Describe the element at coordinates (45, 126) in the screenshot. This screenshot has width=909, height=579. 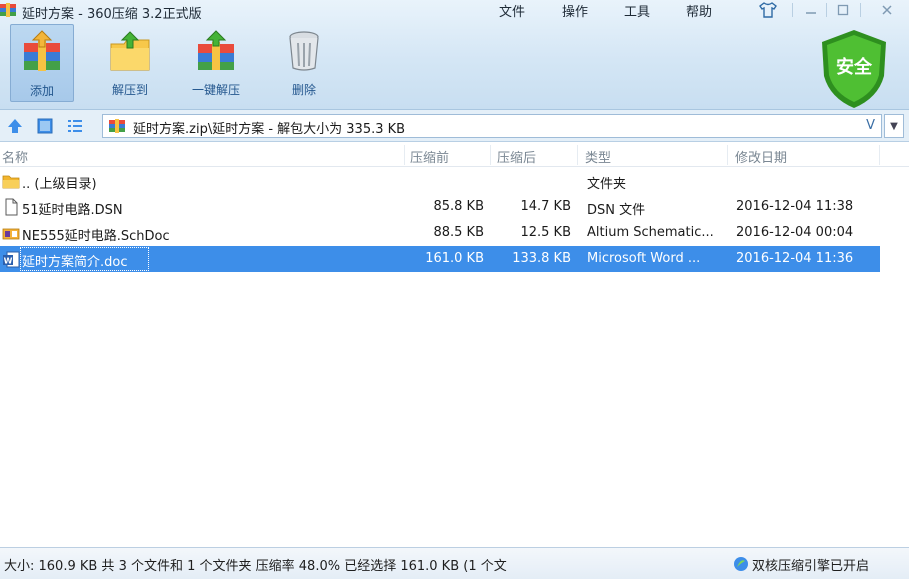
I see `large-icon-view-icon` at that location.